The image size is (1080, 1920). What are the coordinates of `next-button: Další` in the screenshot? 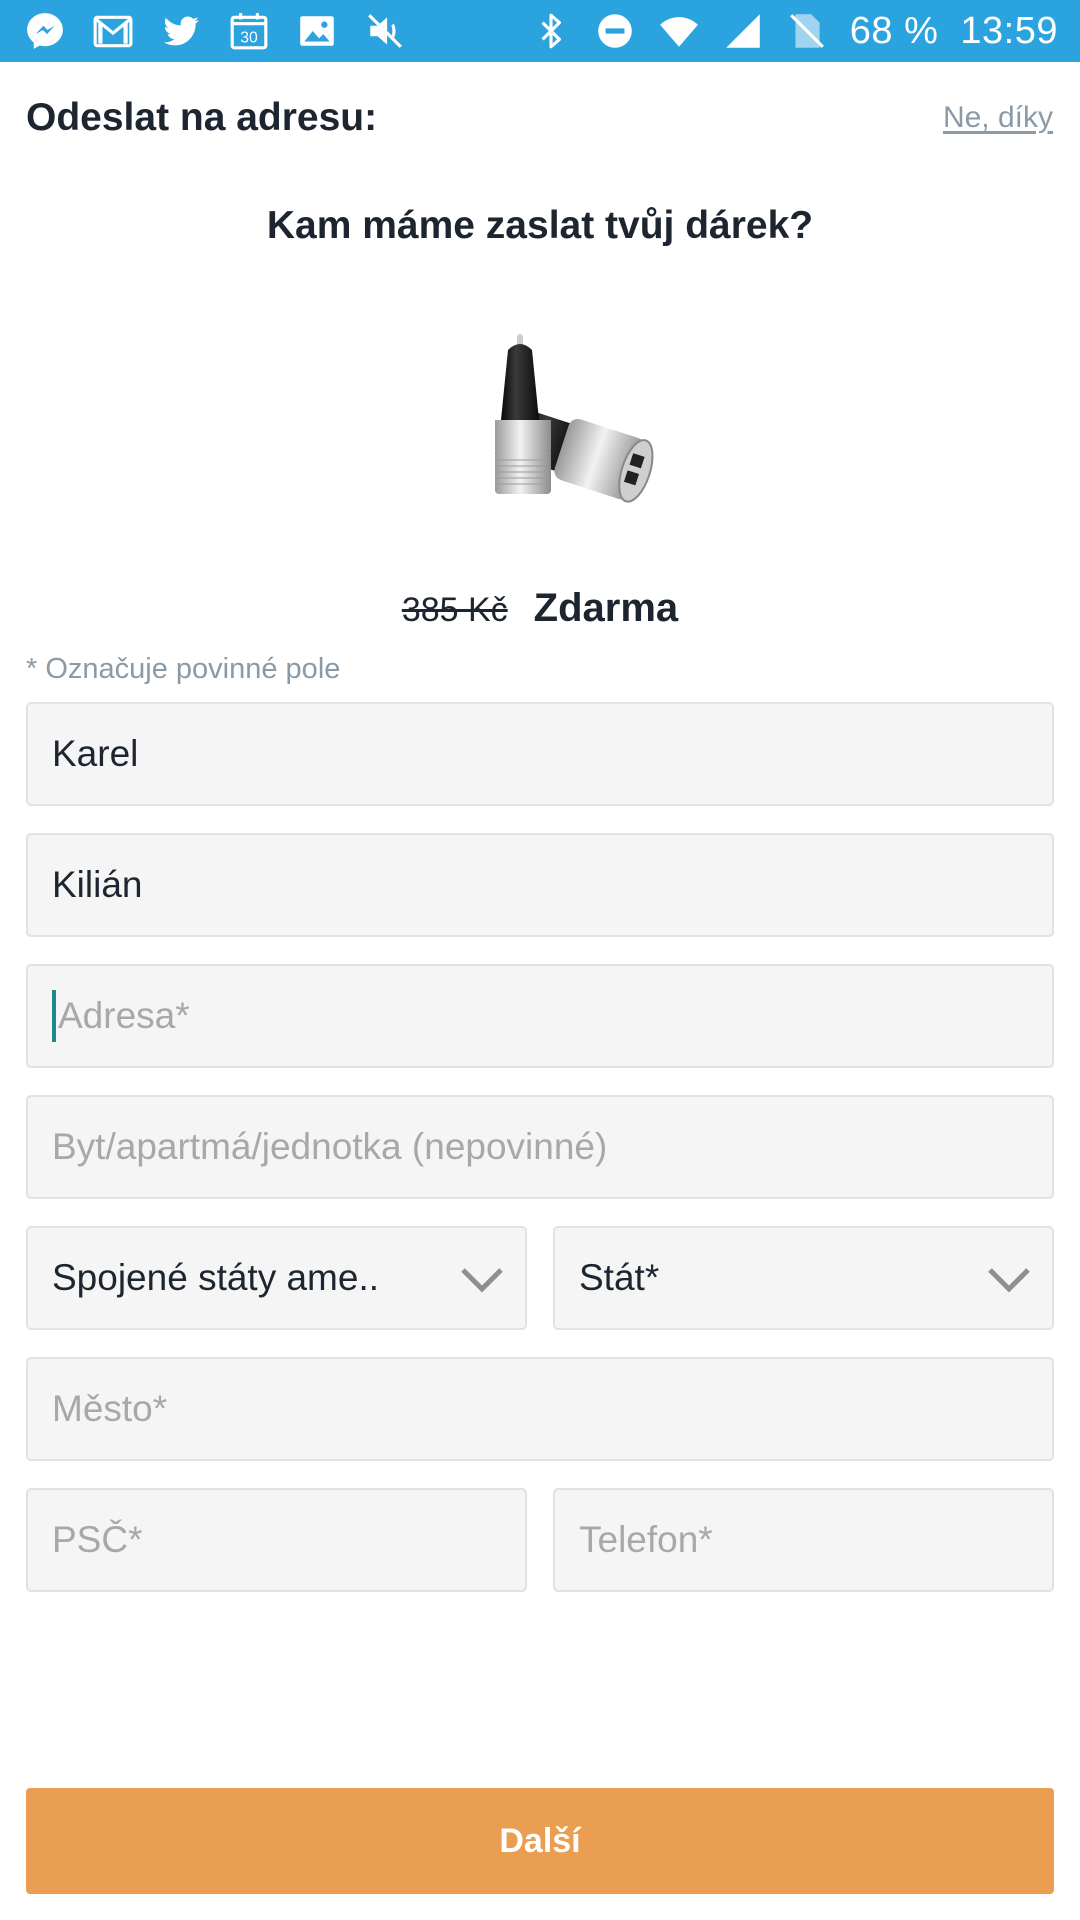 It's located at (540, 1841).